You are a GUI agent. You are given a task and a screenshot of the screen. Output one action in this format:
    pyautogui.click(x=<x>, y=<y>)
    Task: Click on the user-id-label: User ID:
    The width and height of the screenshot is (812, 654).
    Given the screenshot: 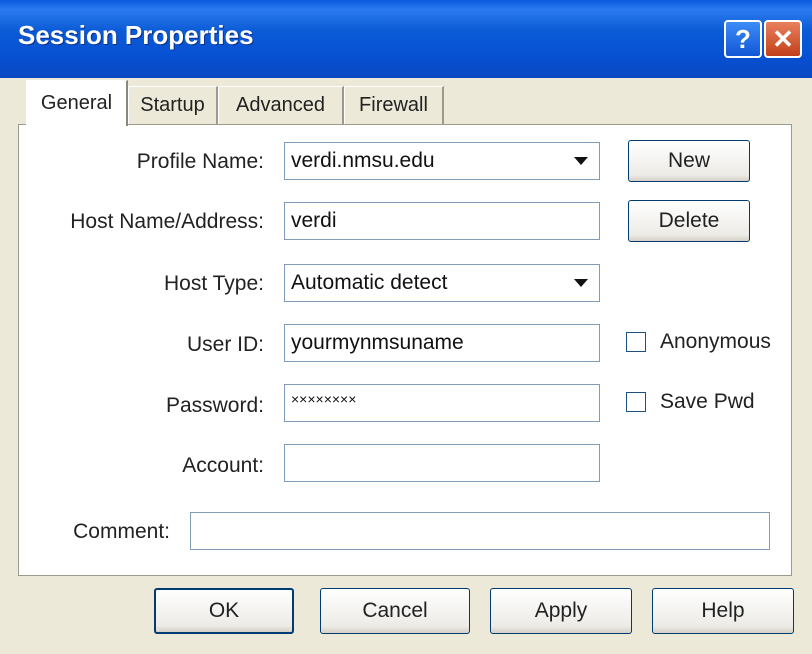 What is the action you would take?
    pyautogui.click(x=225, y=344)
    